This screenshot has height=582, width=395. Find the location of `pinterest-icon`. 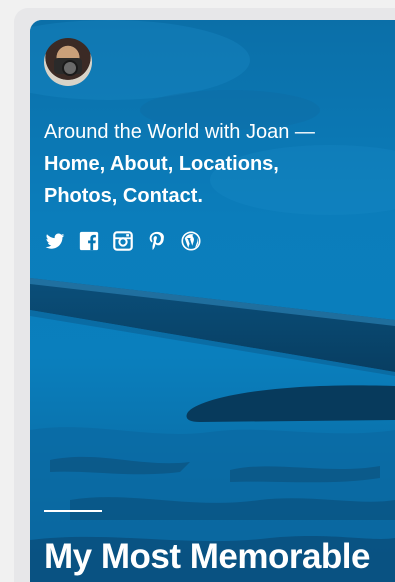

pinterest-icon is located at coordinates (157, 241).